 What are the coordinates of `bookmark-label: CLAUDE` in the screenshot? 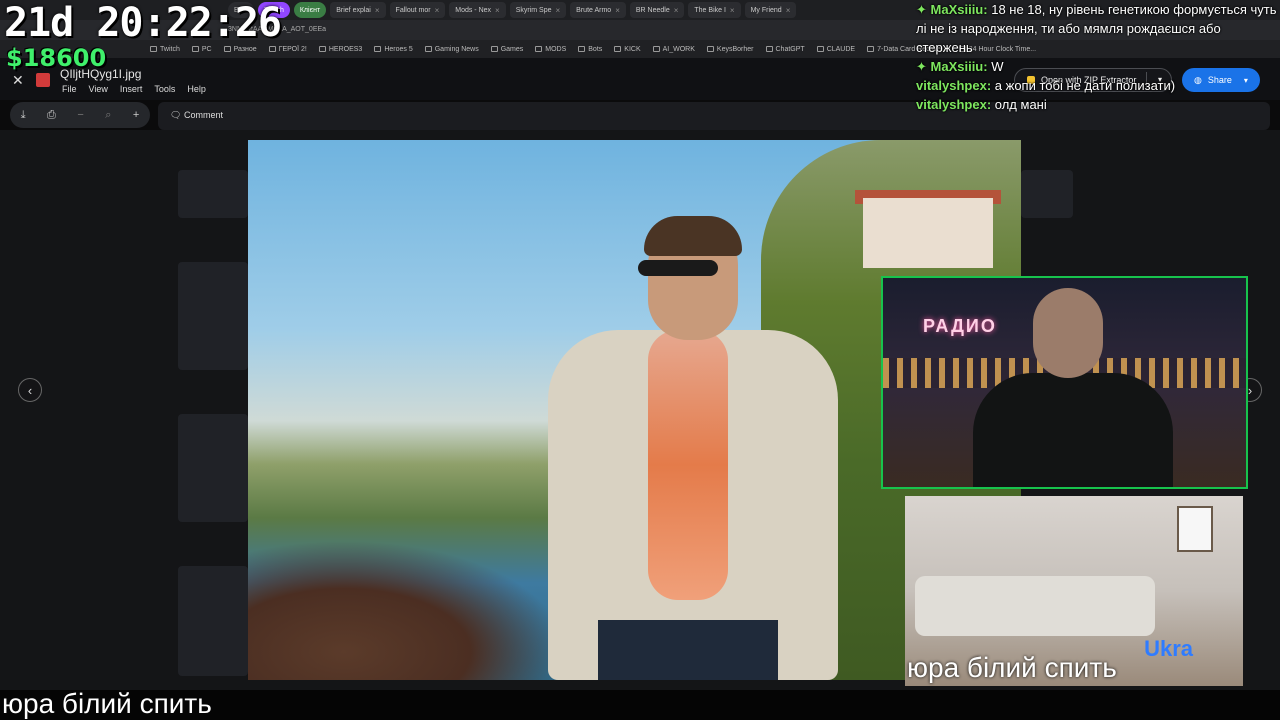 It's located at (841, 49).